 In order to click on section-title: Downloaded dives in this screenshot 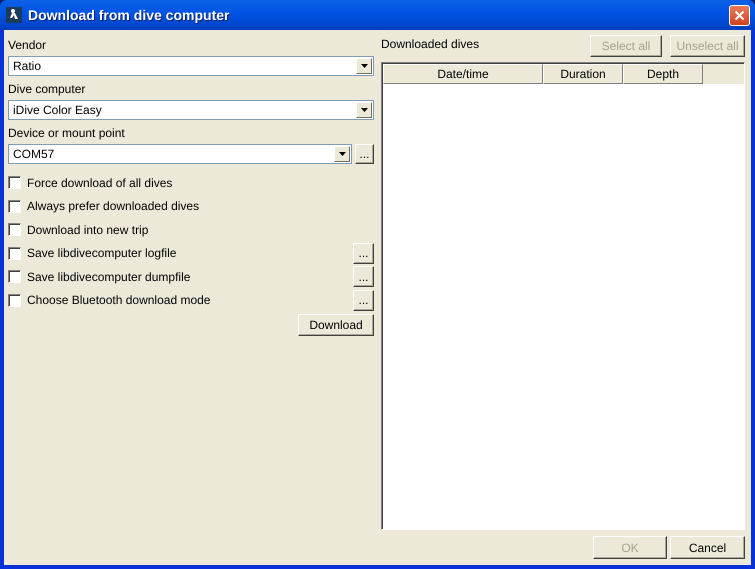, I will do `click(430, 44)`.